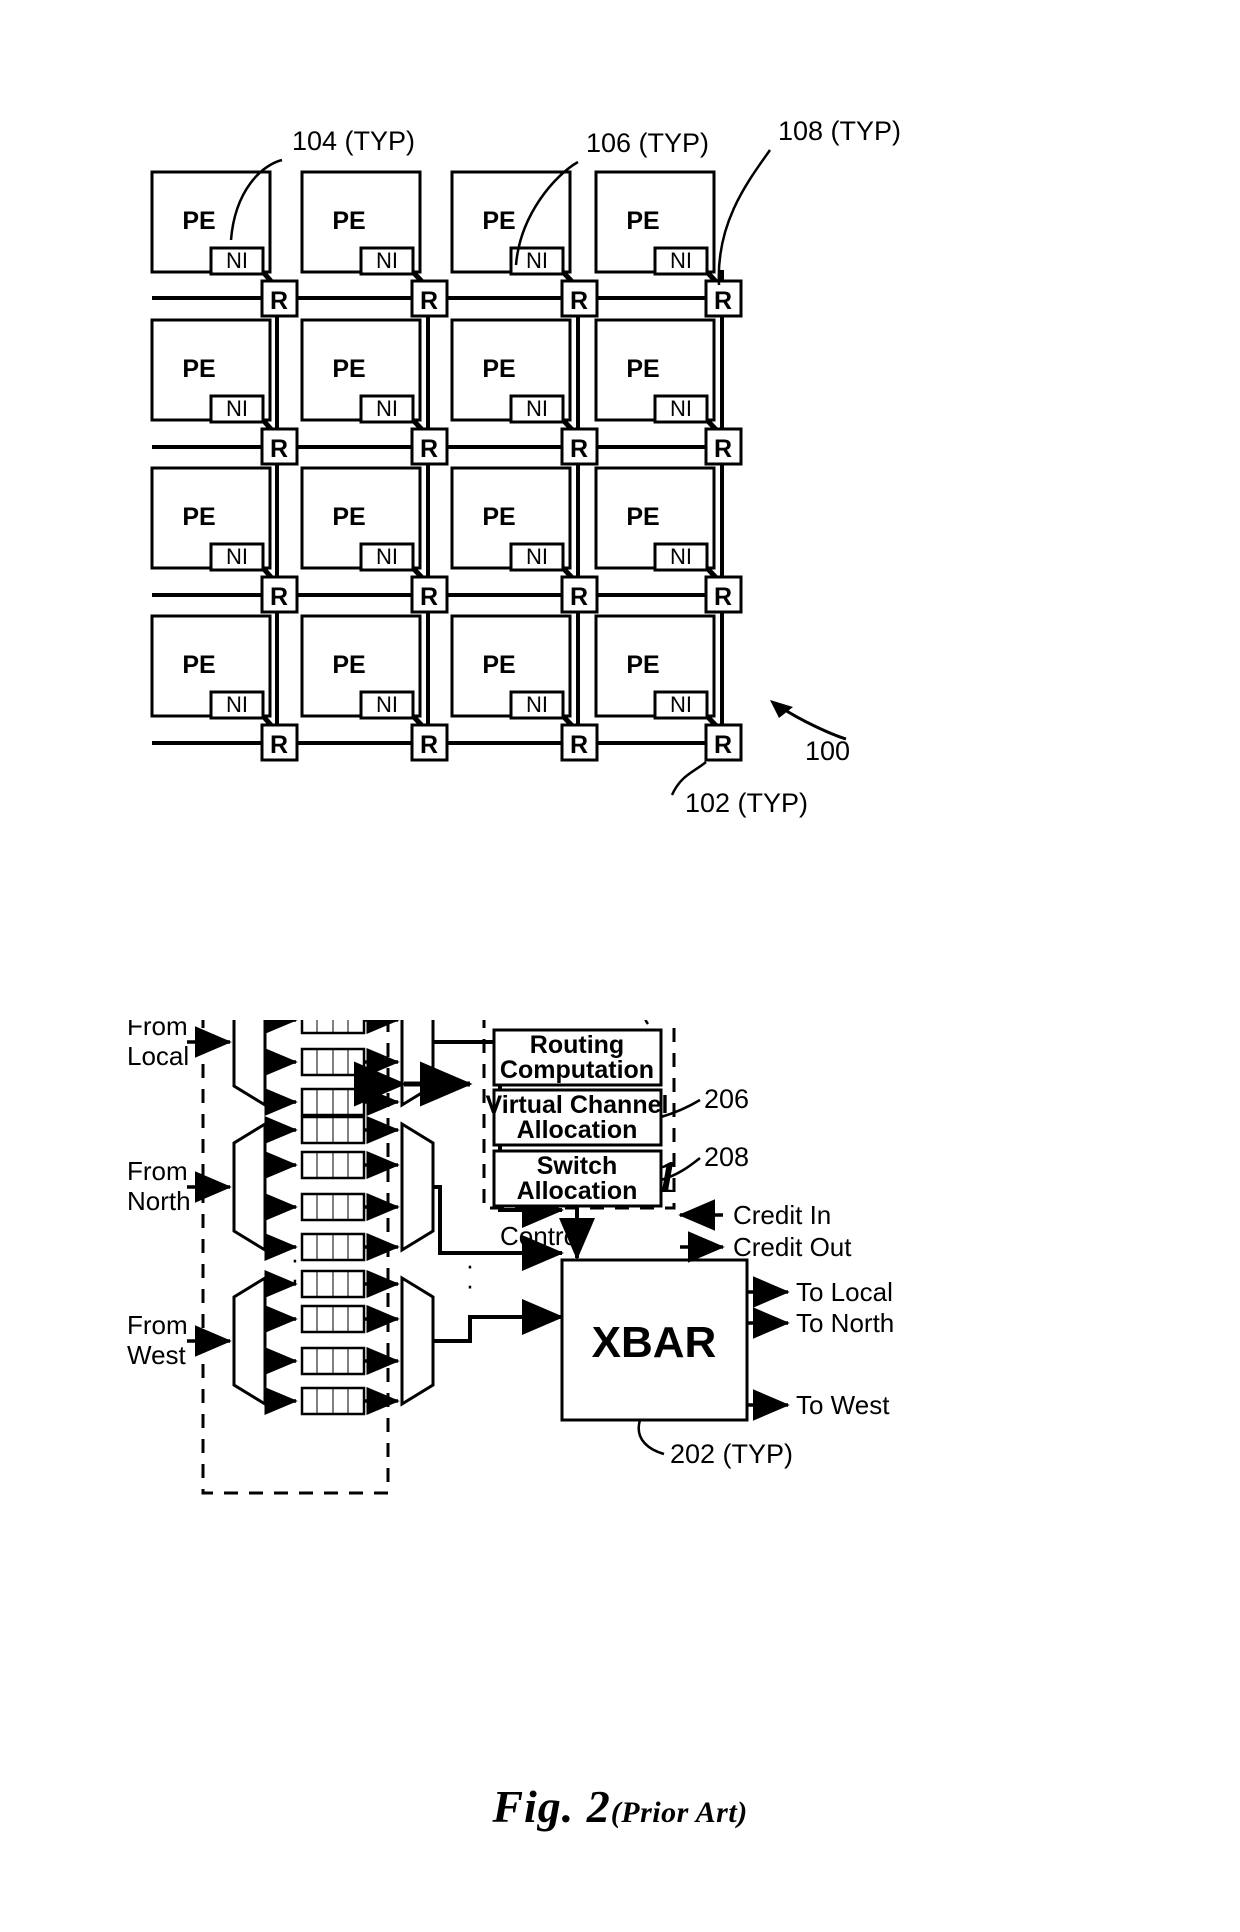 The height and width of the screenshot is (1932, 1240). What do you see at coordinates (159, 1201) in the screenshot?
I see `input-port-north-label-line2: North` at bounding box center [159, 1201].